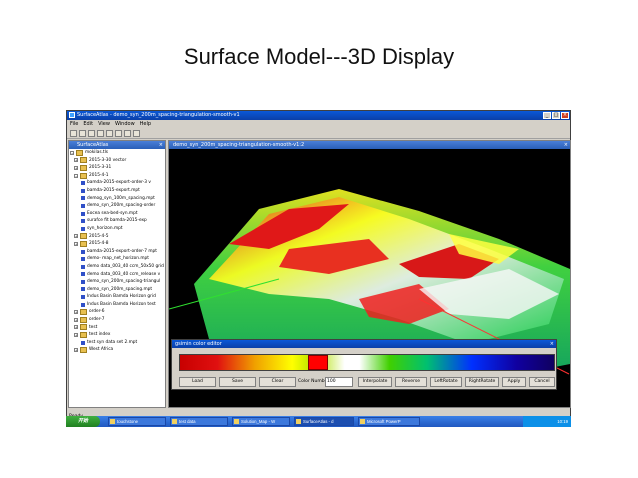 This screenshot has height=478, width=638. Describe the element at coordinates (117, 221) in the screenshot. I see `tree-item: surafce fit bamda-2015-exp` at that location.